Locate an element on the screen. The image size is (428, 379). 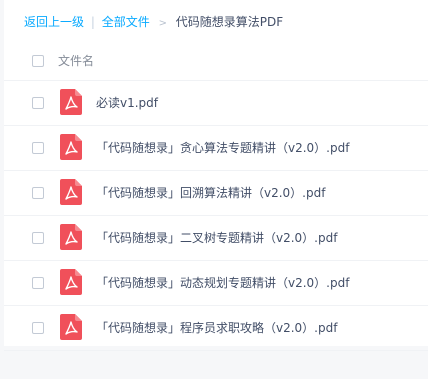
file-row: 必读v1.pdf is located at coordinates (216, 103).